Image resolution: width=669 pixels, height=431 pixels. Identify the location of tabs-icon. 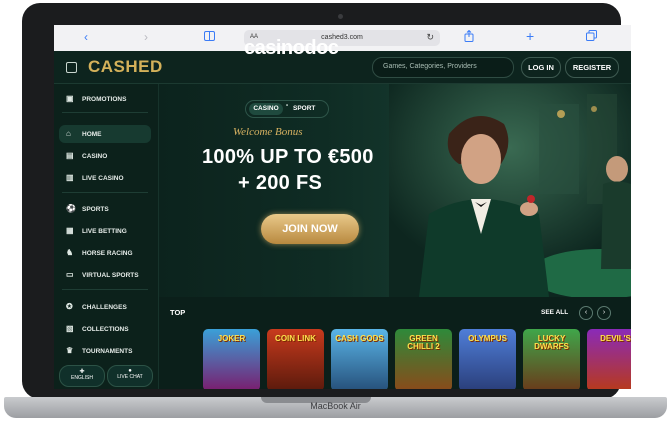
(591, 37).